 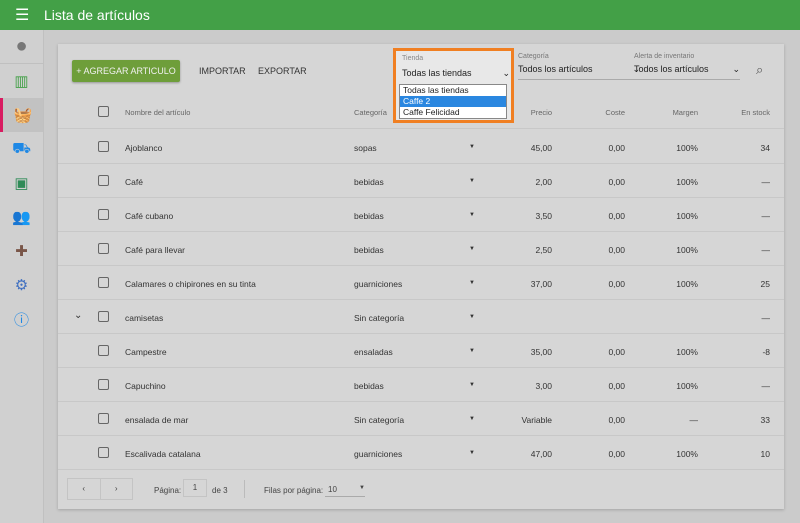 I want to click on rows-per-page-select: 10 ▼, so click(x=345, y=489).